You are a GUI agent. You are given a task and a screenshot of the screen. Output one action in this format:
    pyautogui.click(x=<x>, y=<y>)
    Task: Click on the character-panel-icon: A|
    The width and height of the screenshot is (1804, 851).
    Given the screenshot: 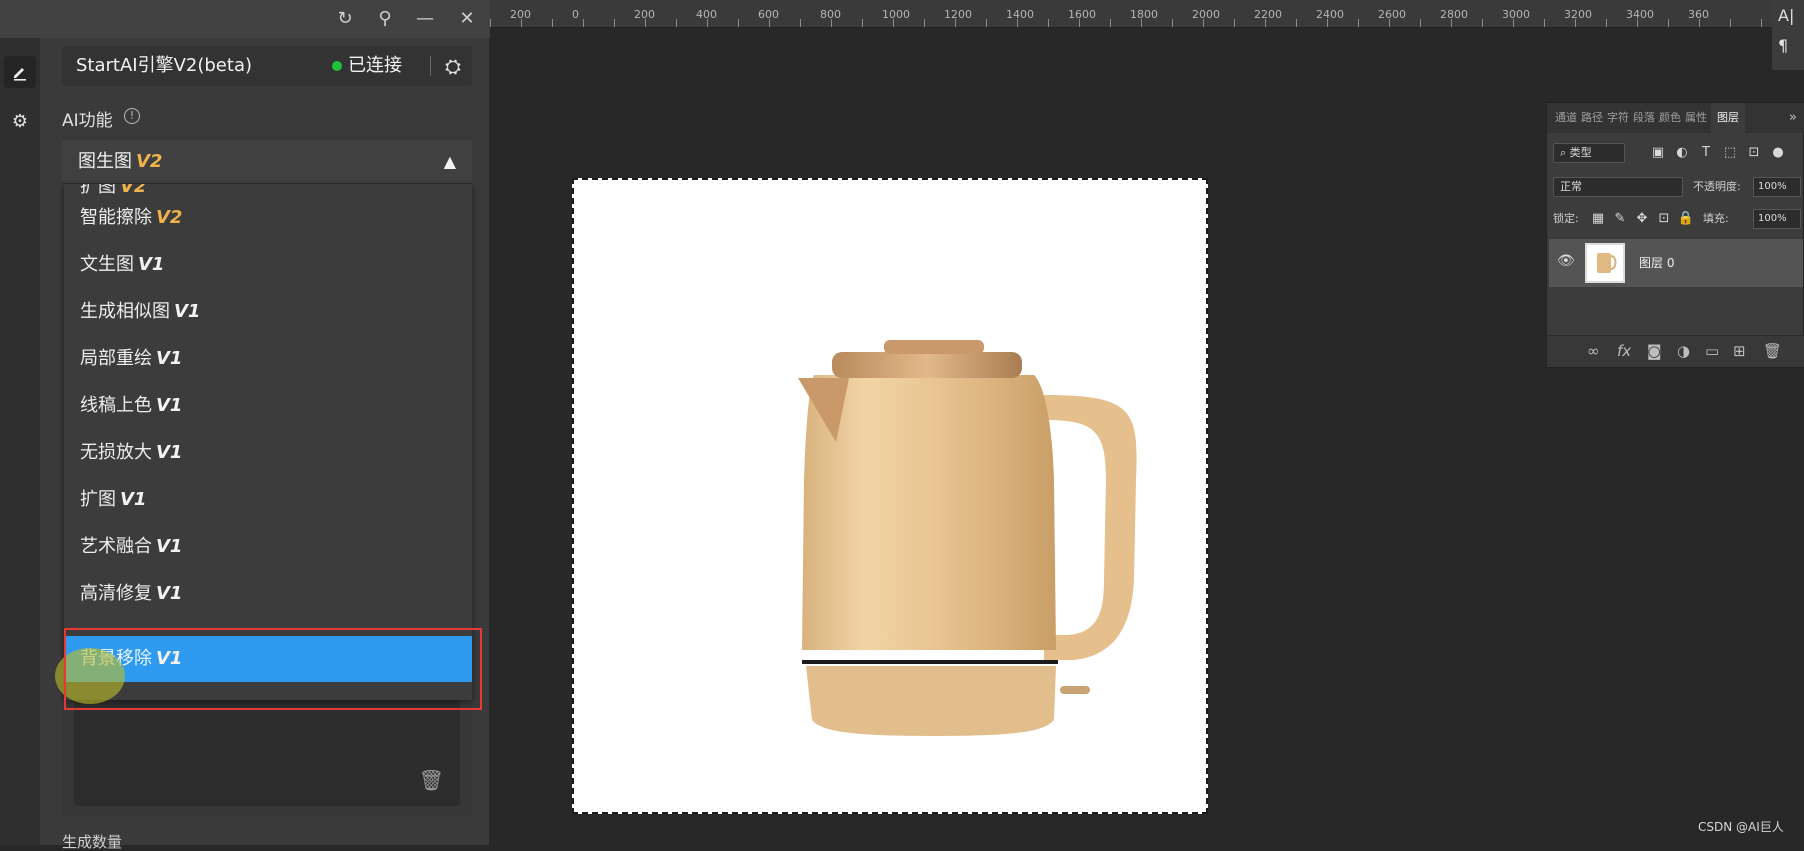 What is the action you would take?
    pyautogui.click(x=1786, y=15)
    